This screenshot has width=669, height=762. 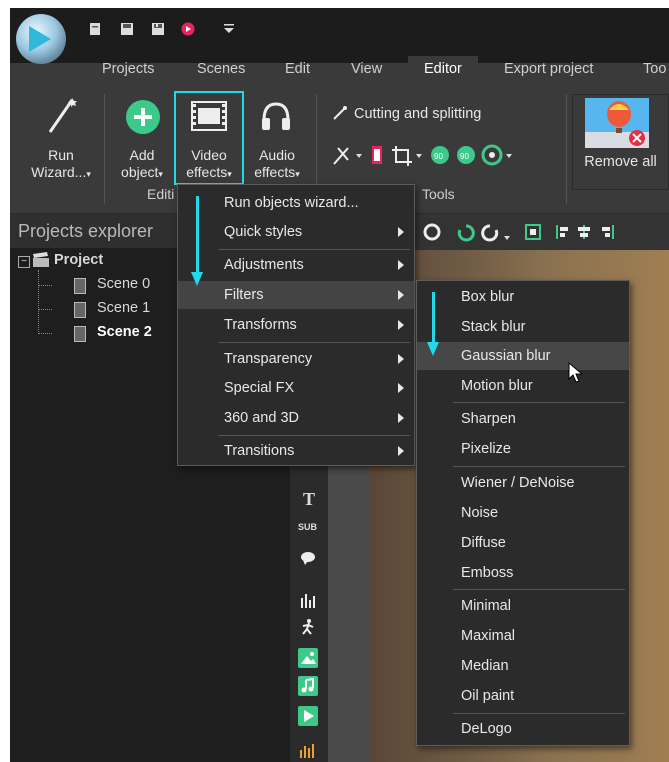 I want to click on filter-pixelize: Pixelize, so click(x=523, y=449).